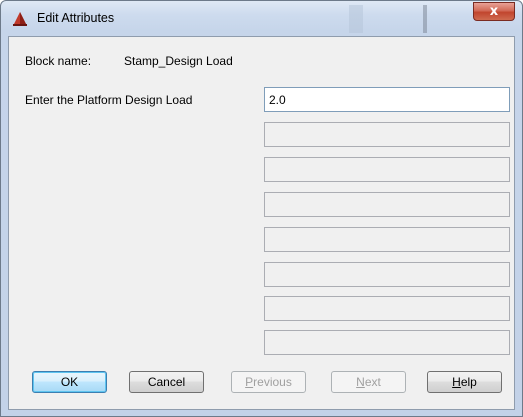  Describe the element at coordinates (456, 382) in the screenshot. I see `help-mnemonic: H` at that location.